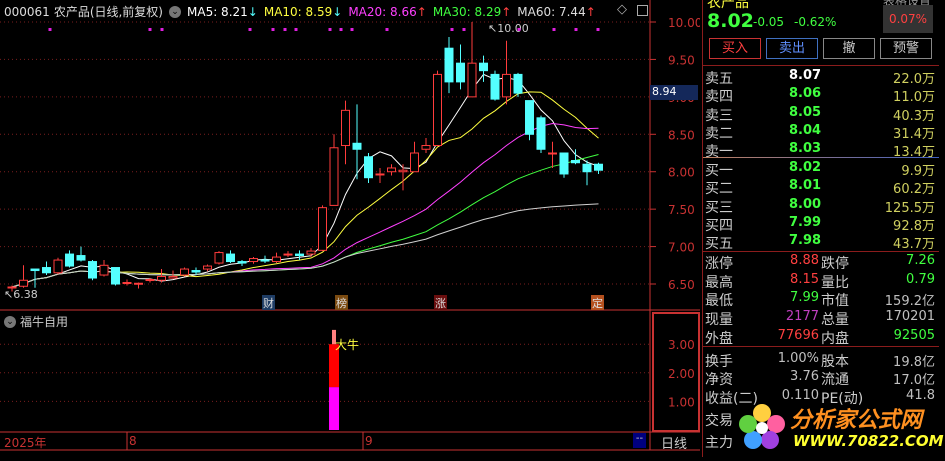  What do you see at coordinates (303, 11) in the screenshot?
I see `ma10-label: MA10: 8.59↓` at bounding box center [303, 11].